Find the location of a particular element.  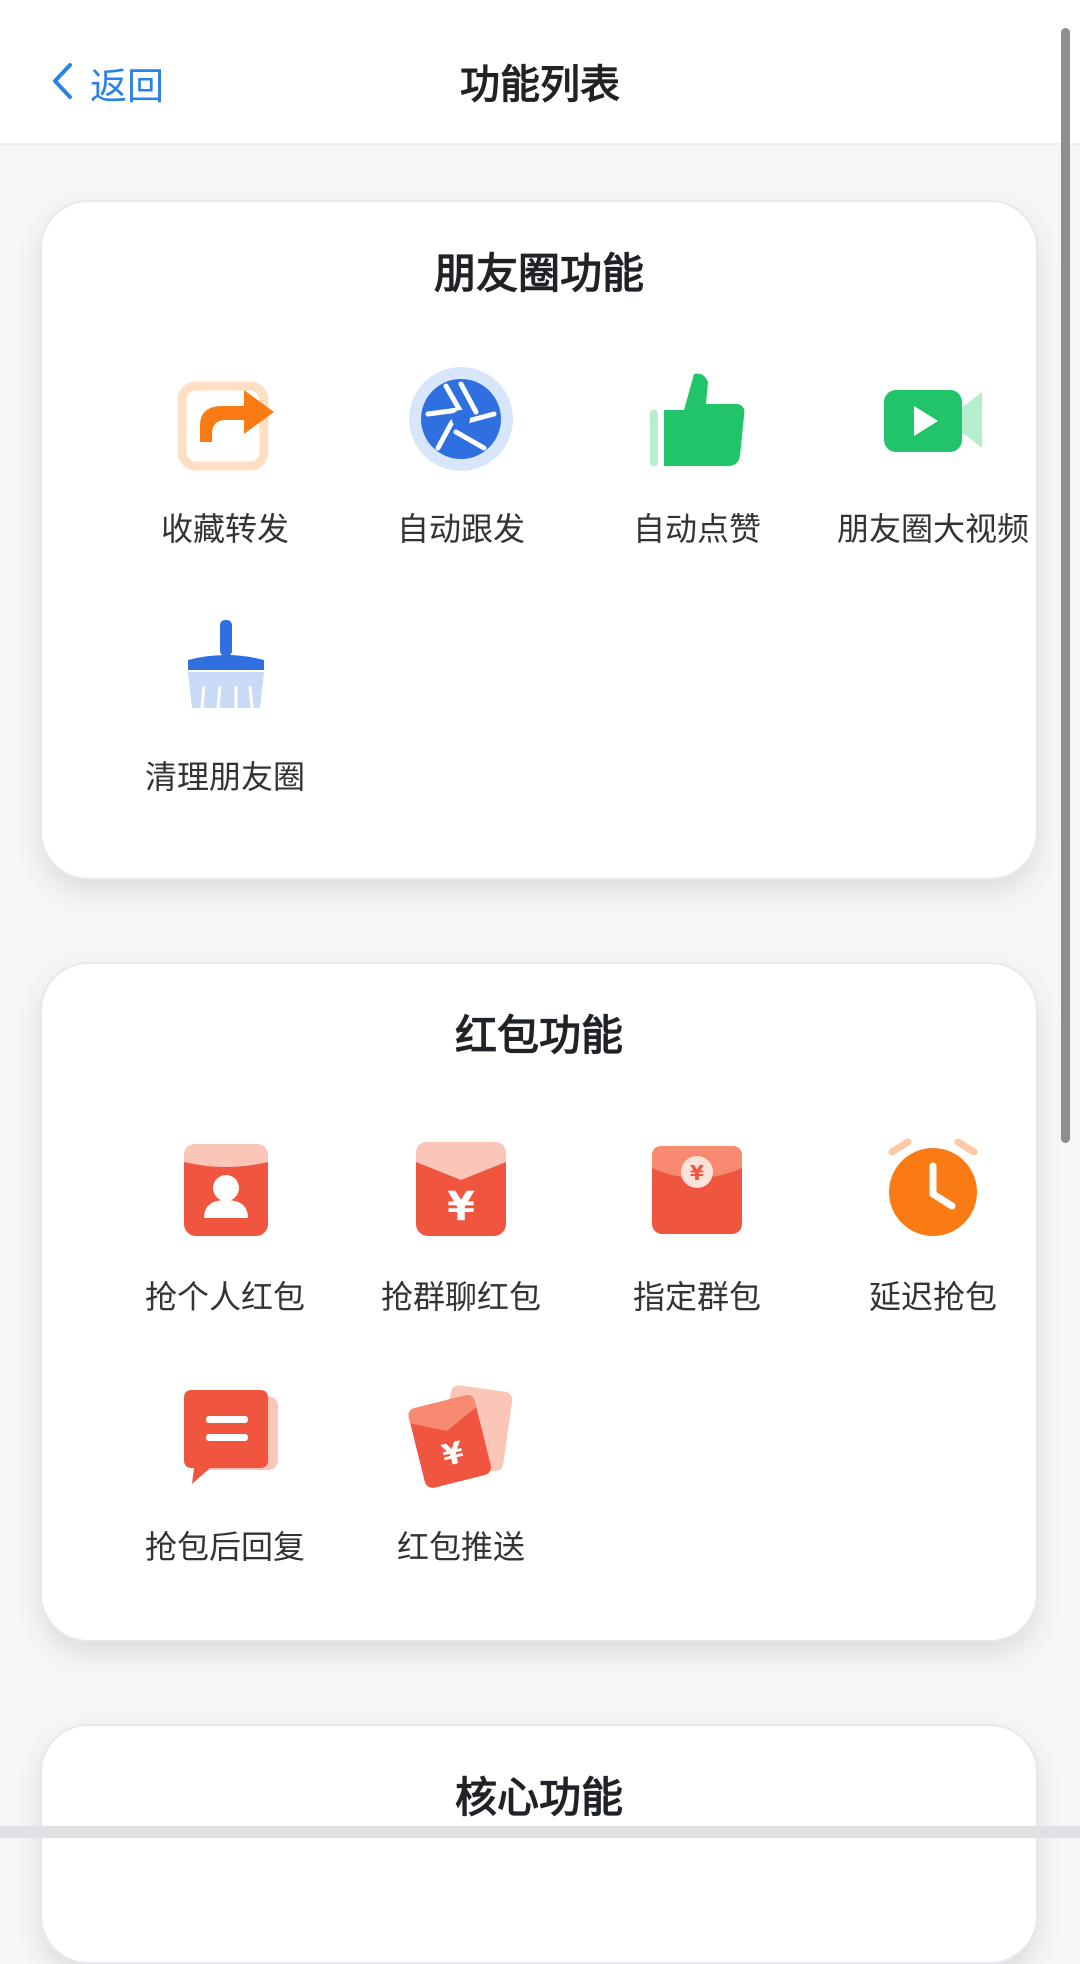

video-camera-icon is located at coordinates (933, 419).